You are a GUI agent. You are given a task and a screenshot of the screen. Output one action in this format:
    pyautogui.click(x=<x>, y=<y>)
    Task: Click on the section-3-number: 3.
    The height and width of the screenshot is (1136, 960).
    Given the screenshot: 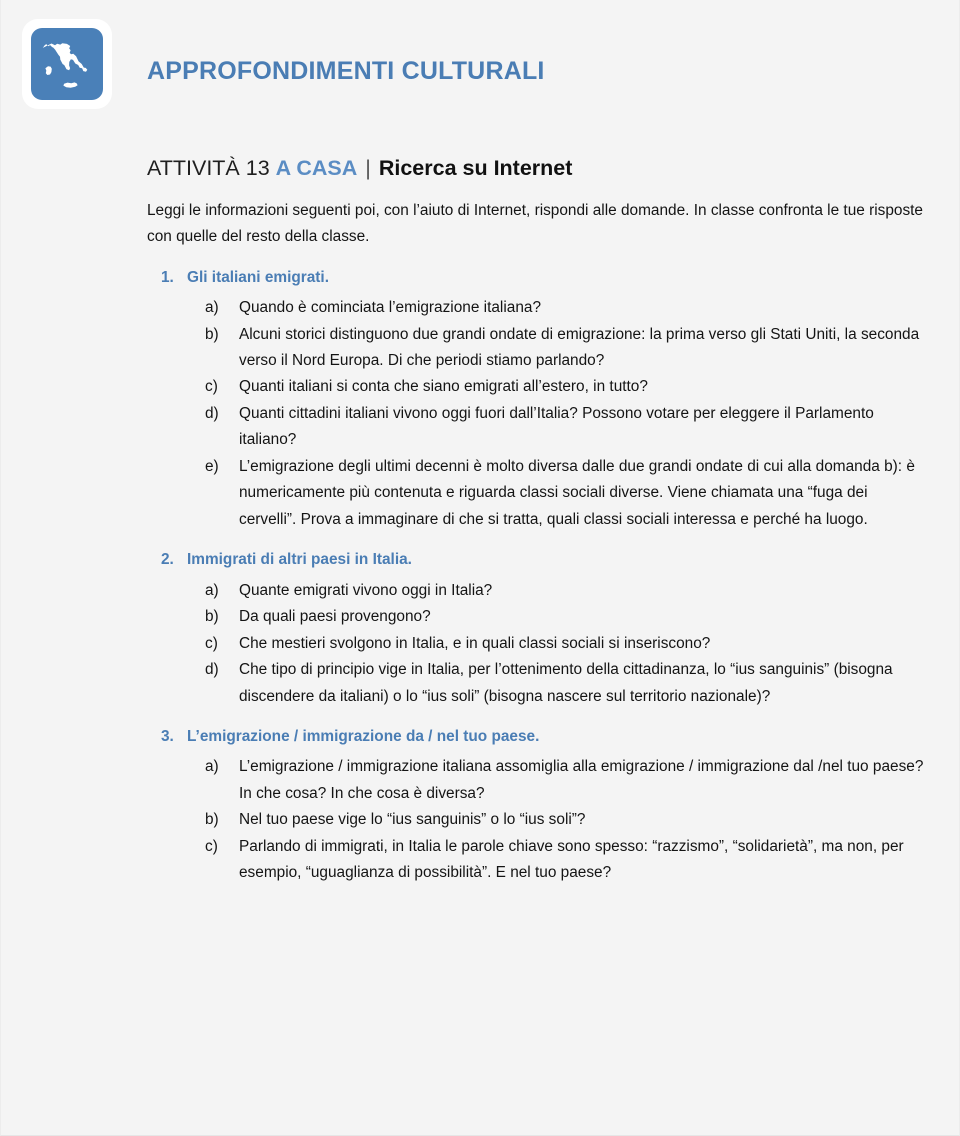 What is the action you would take?
    pyautogui.click(x=167, y=736)
    